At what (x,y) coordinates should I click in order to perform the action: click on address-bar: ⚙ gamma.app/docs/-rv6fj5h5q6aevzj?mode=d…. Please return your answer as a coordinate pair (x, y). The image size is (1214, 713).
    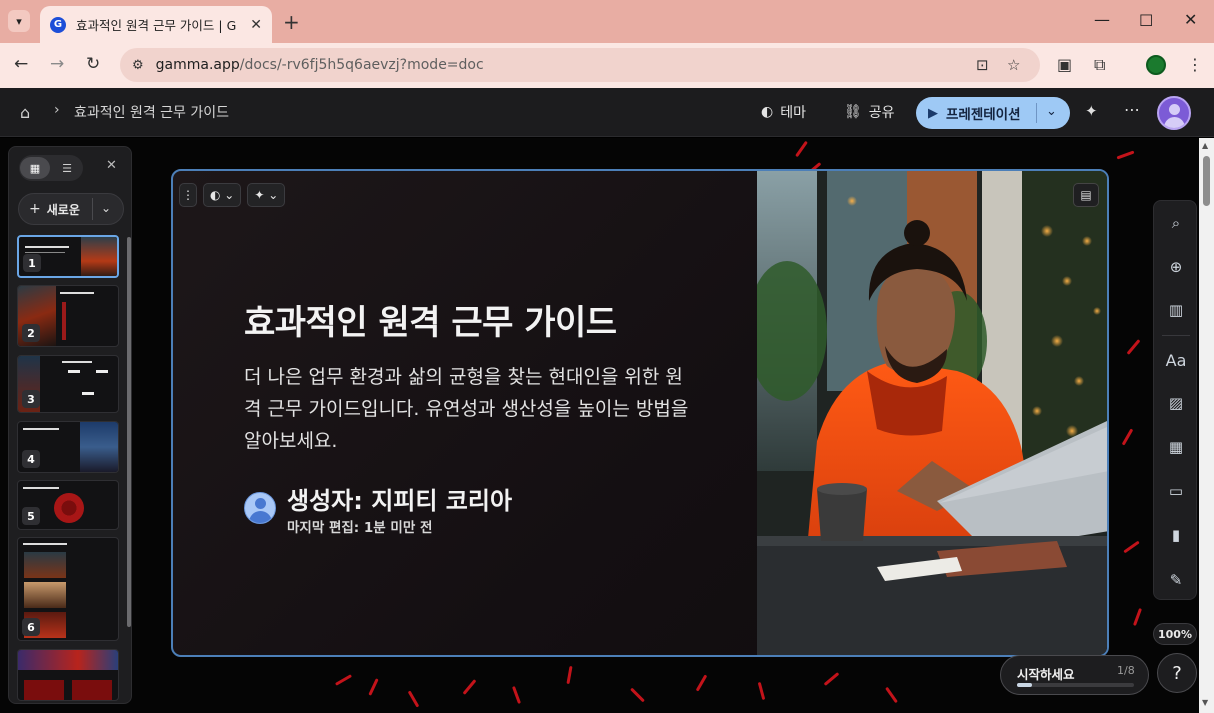
    Looking at the image, I should click on (580, 65).